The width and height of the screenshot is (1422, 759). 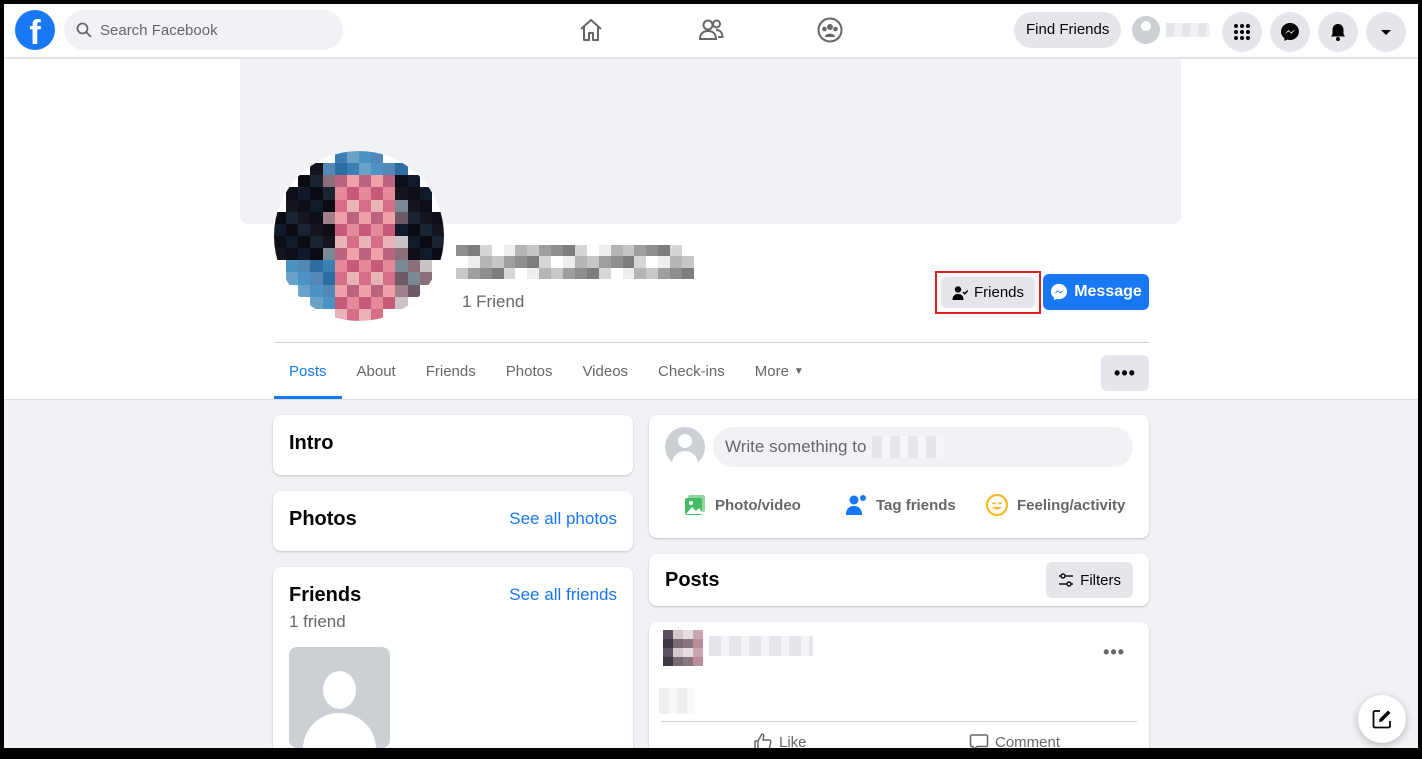 What do you see at coordinates (685, 447) in the screenshot?
I see `composer-avatar` at bounding box center [685, 447].